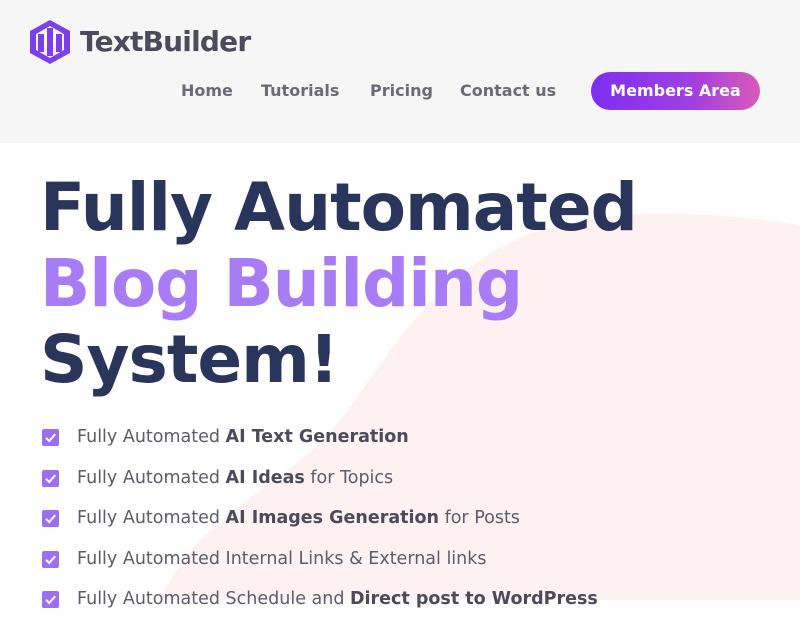 Image resolution: width=800 pixels, height=629 pixels. Describe the element at coordinates (165, 41) in the screenshot. I see `site-logo-text: TextBuilder` at that location.